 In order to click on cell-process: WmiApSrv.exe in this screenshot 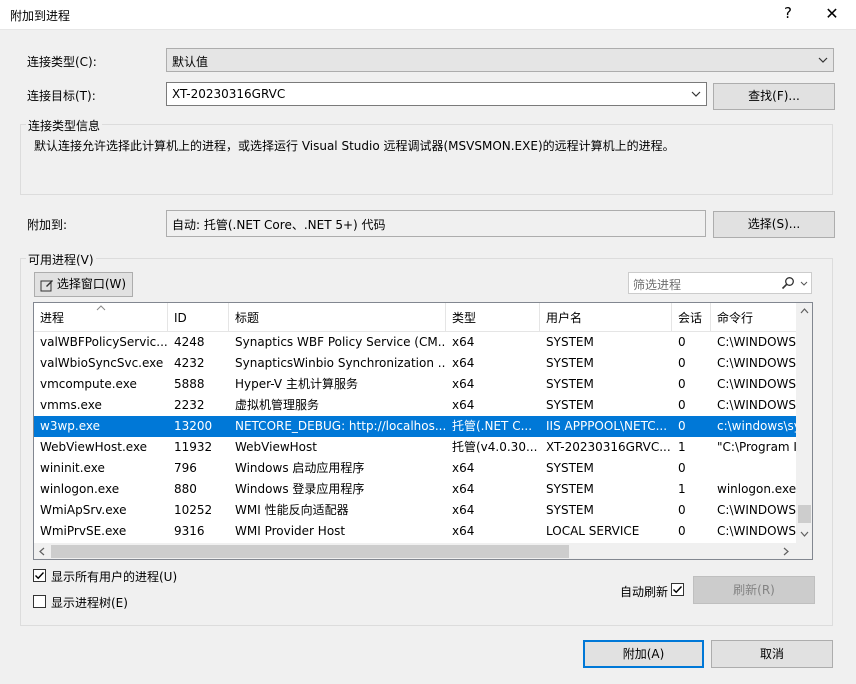, I will do `click(83, 510)`.